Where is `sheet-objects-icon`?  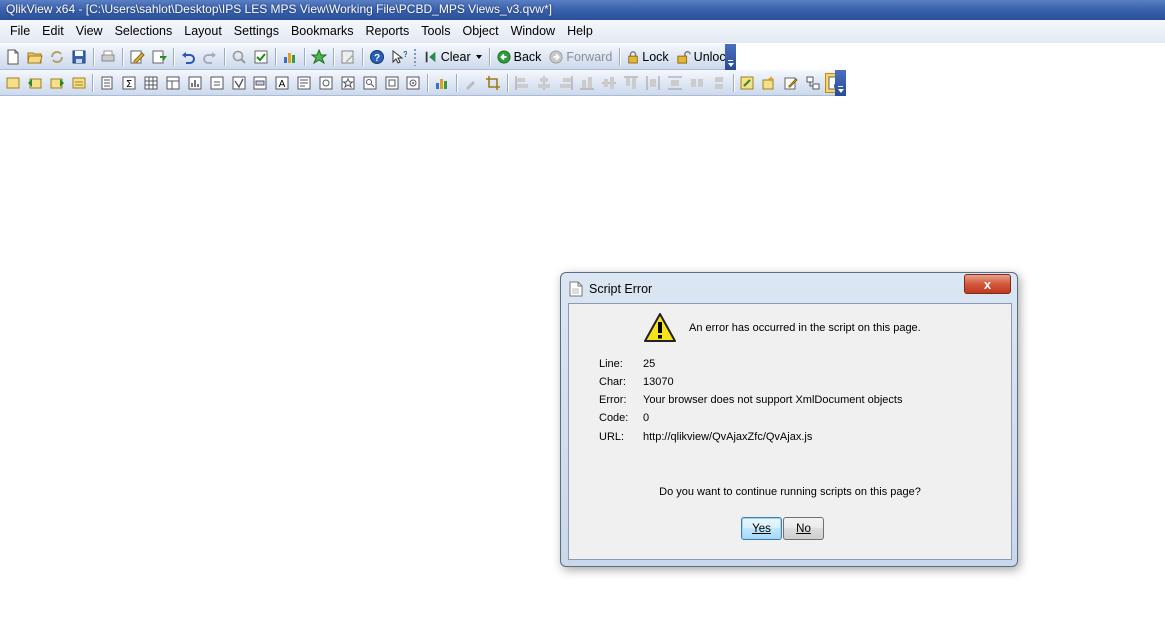
sheet-objects-icon is located at coordinates (748, 83).